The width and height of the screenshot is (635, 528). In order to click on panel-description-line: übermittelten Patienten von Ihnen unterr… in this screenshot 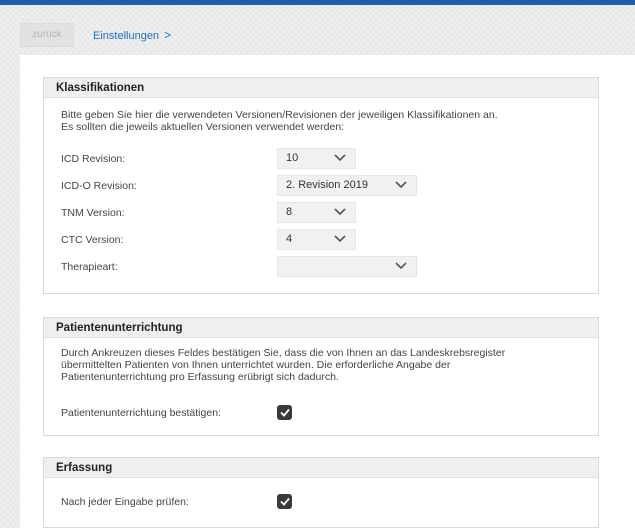, I will do `click(256, 365)`.